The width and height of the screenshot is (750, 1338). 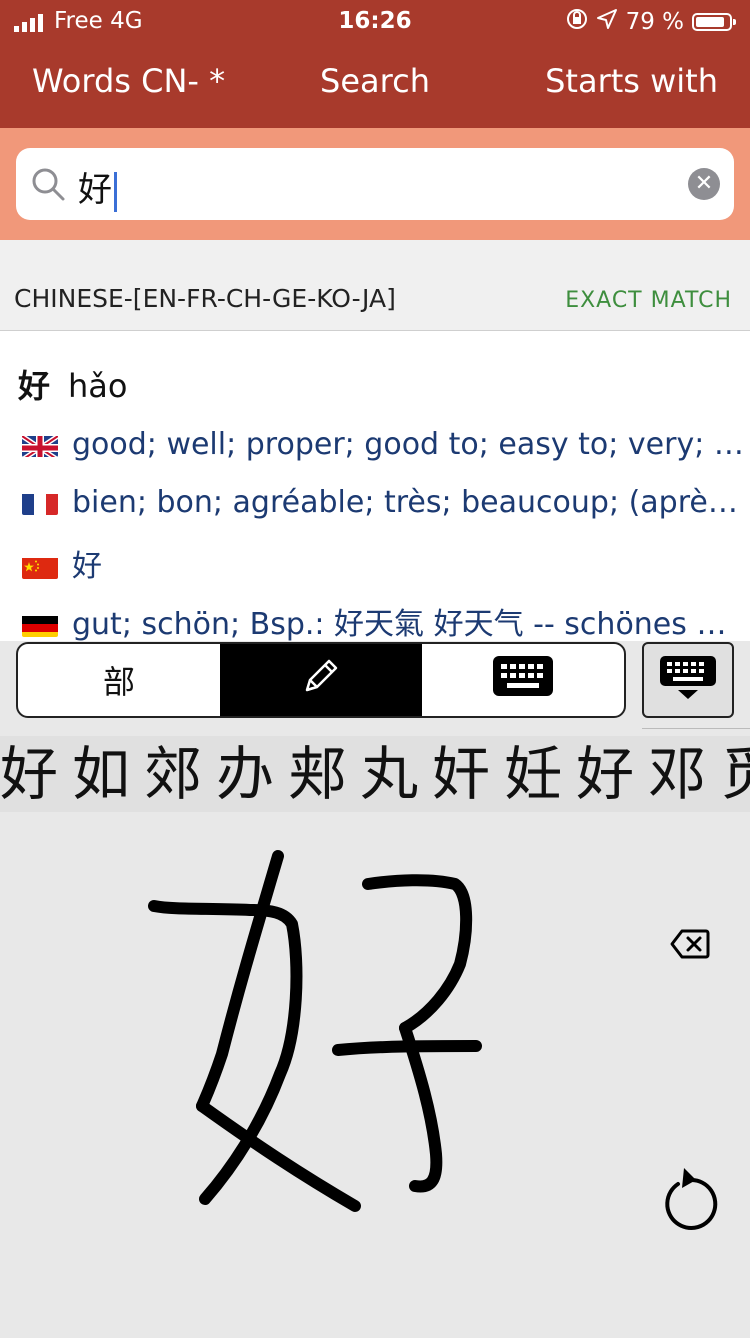 What do you see at coordinates (607, 22) in the screenshot?
I see `location-icon` at bounding box center [607, 22].